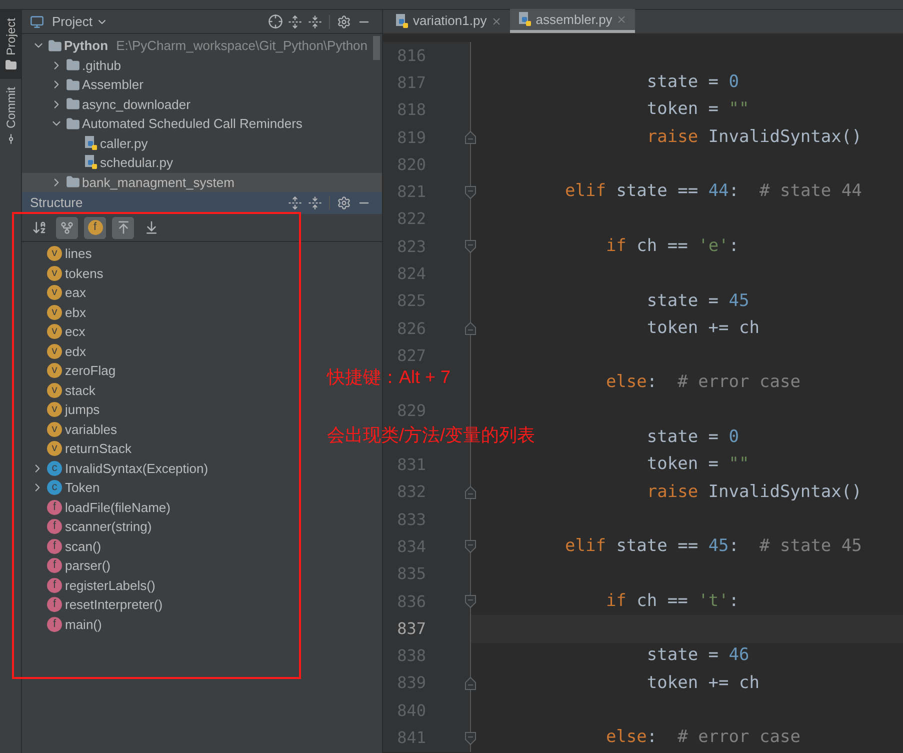 This screenshot has height=753, width=903. What do you see at coordinates (202, 65) in the screenshot?
I see `tree-row: .github` at bounding box center [202, 65].